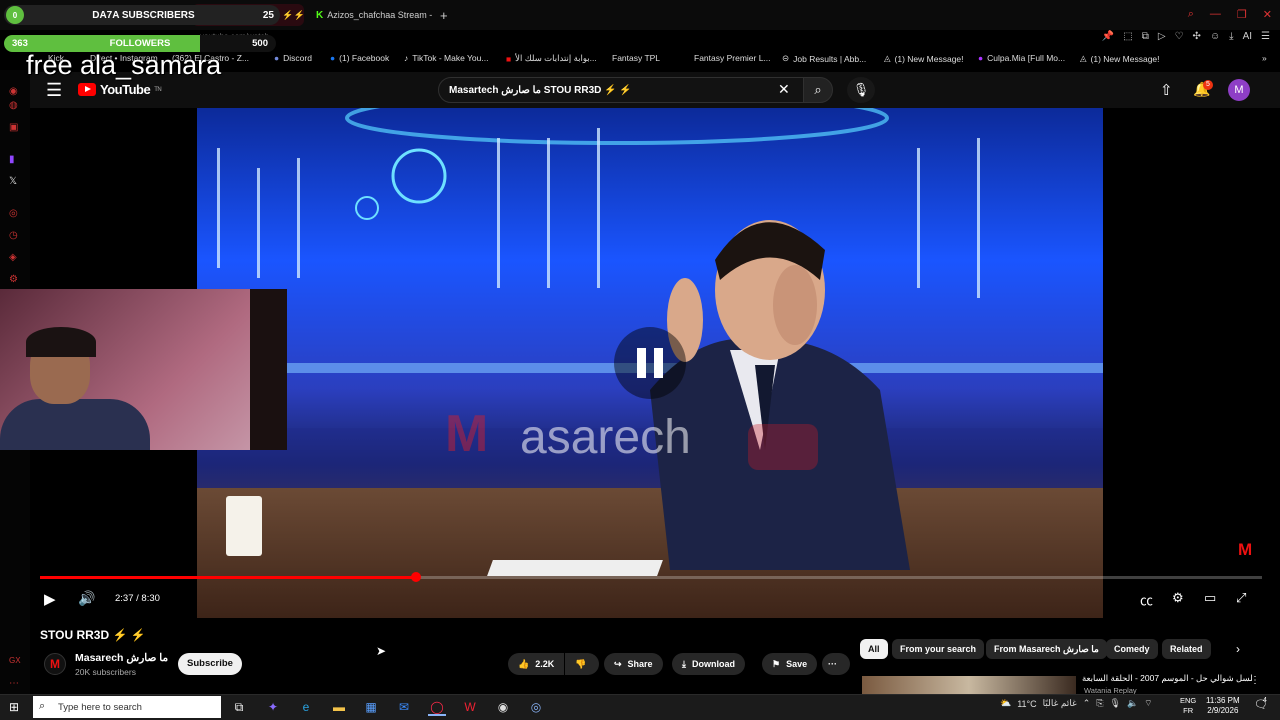 This screenshot has width=1280, height=720. Describe the element at coordinates (786, 58) in the screenshot. I see `link-icon: ⊝` at that location.